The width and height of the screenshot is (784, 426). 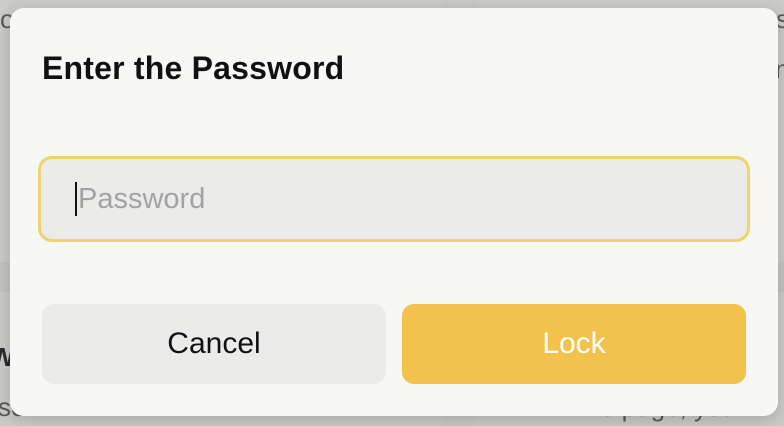 I want to click on lock-button: Lock, so click(x=574, y=344).